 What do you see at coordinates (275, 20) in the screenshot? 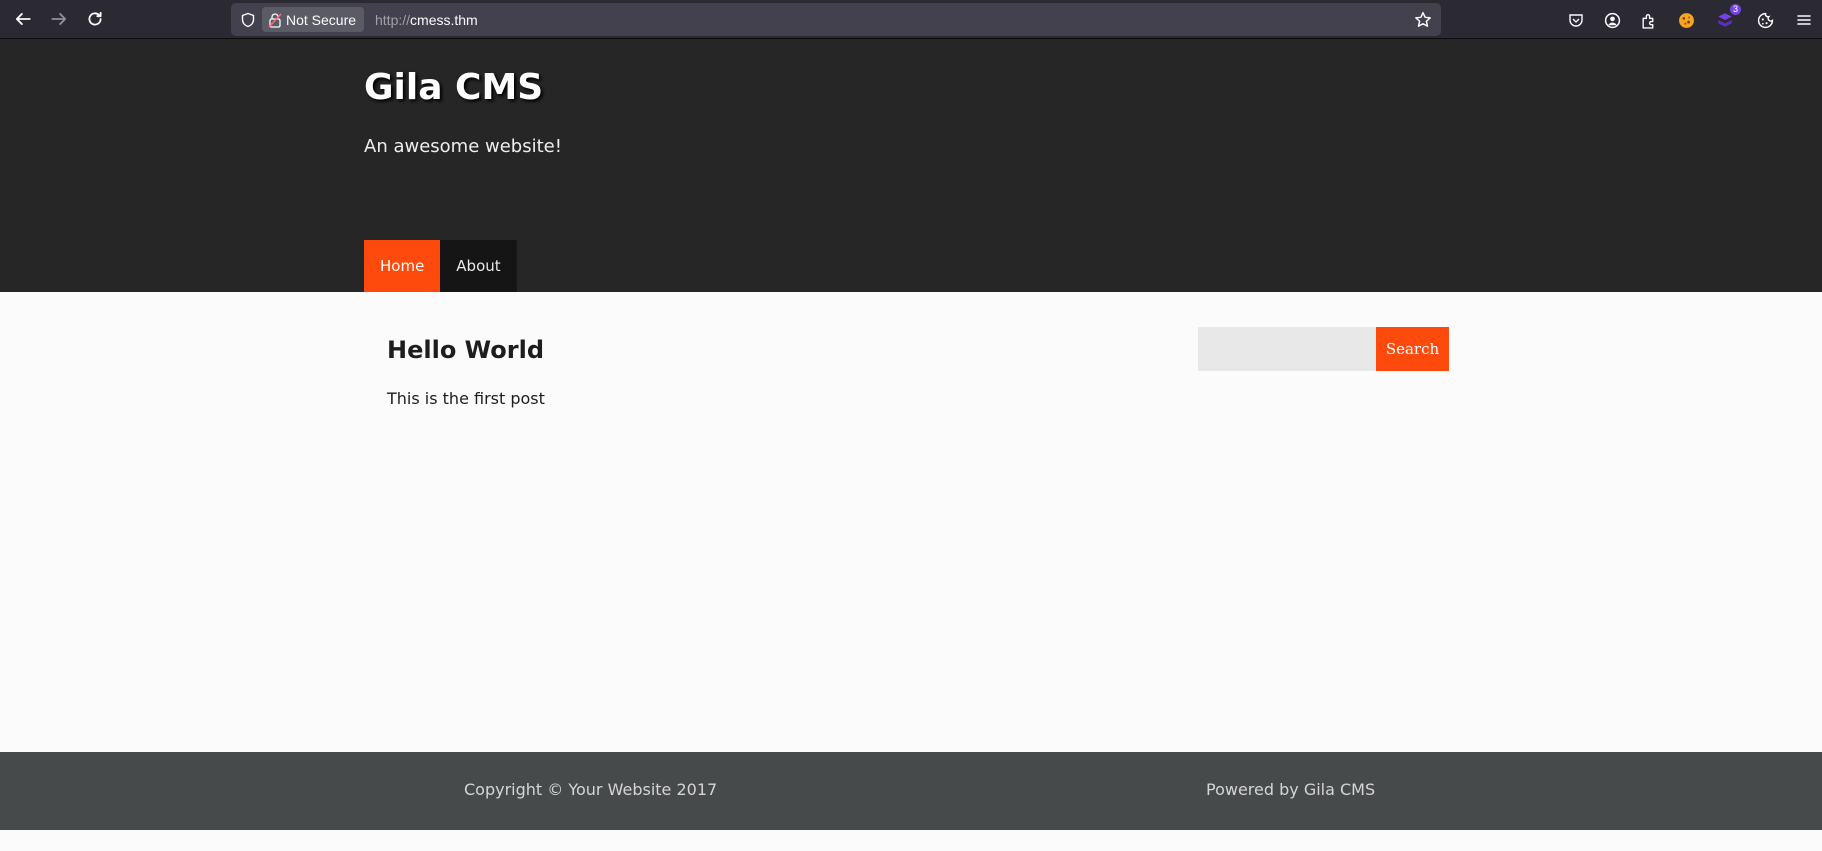
I see `lock-warning-icon` at bounding box center [275, 20].